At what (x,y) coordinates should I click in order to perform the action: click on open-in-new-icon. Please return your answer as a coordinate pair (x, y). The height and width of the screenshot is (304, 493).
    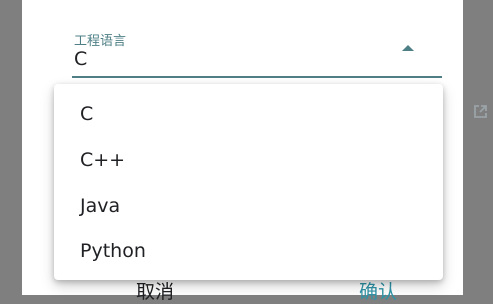
    Looking at the image, I should click on (480, 111).